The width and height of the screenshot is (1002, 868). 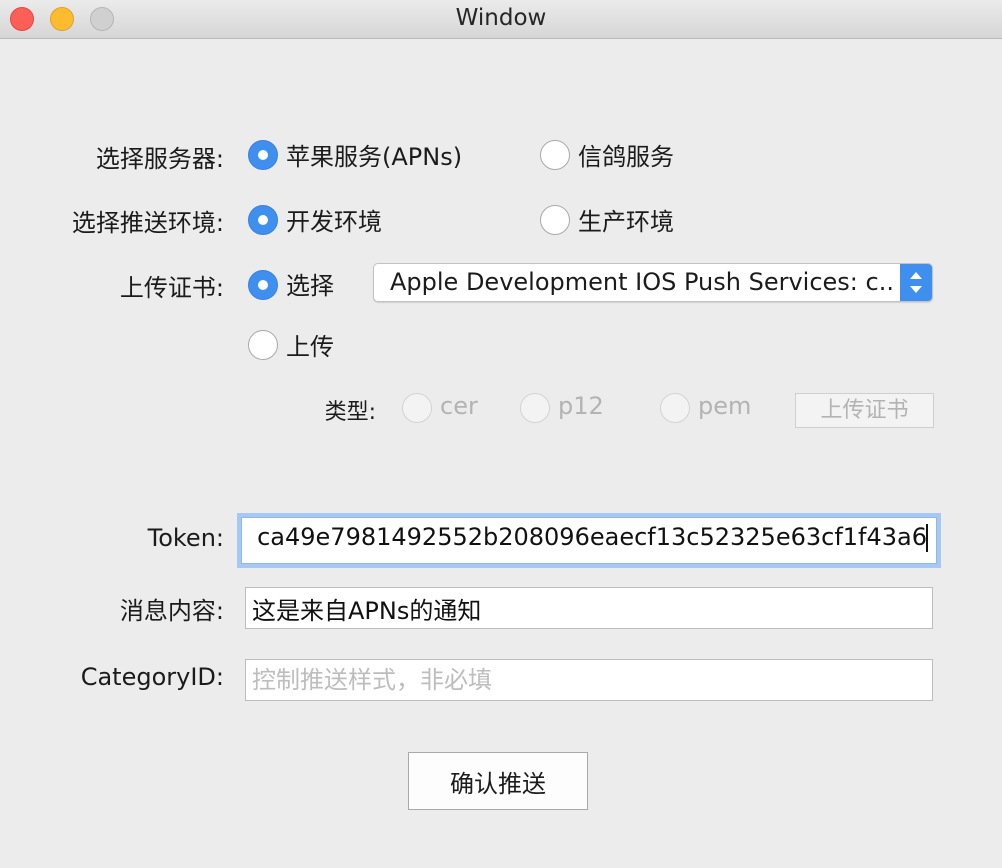 I want to click on category-id-input, so click(x=589, y=680).